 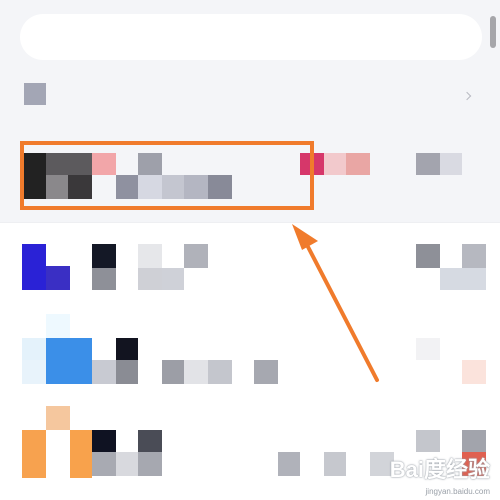 I want to click on arrow-annotation, so click(x=335, y=303).